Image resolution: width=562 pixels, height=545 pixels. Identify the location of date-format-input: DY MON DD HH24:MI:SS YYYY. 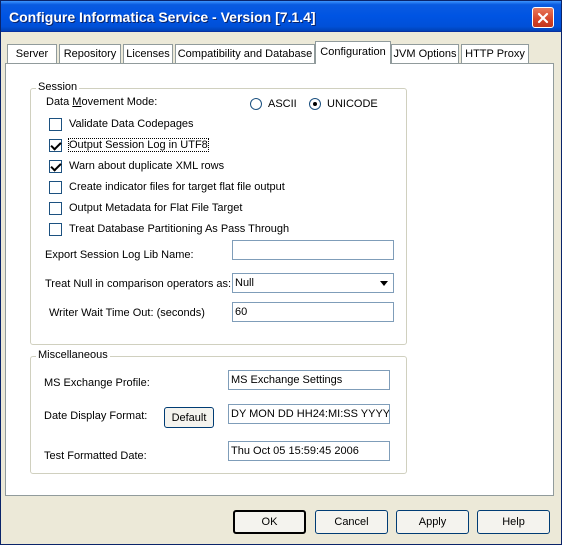
(309, 414).